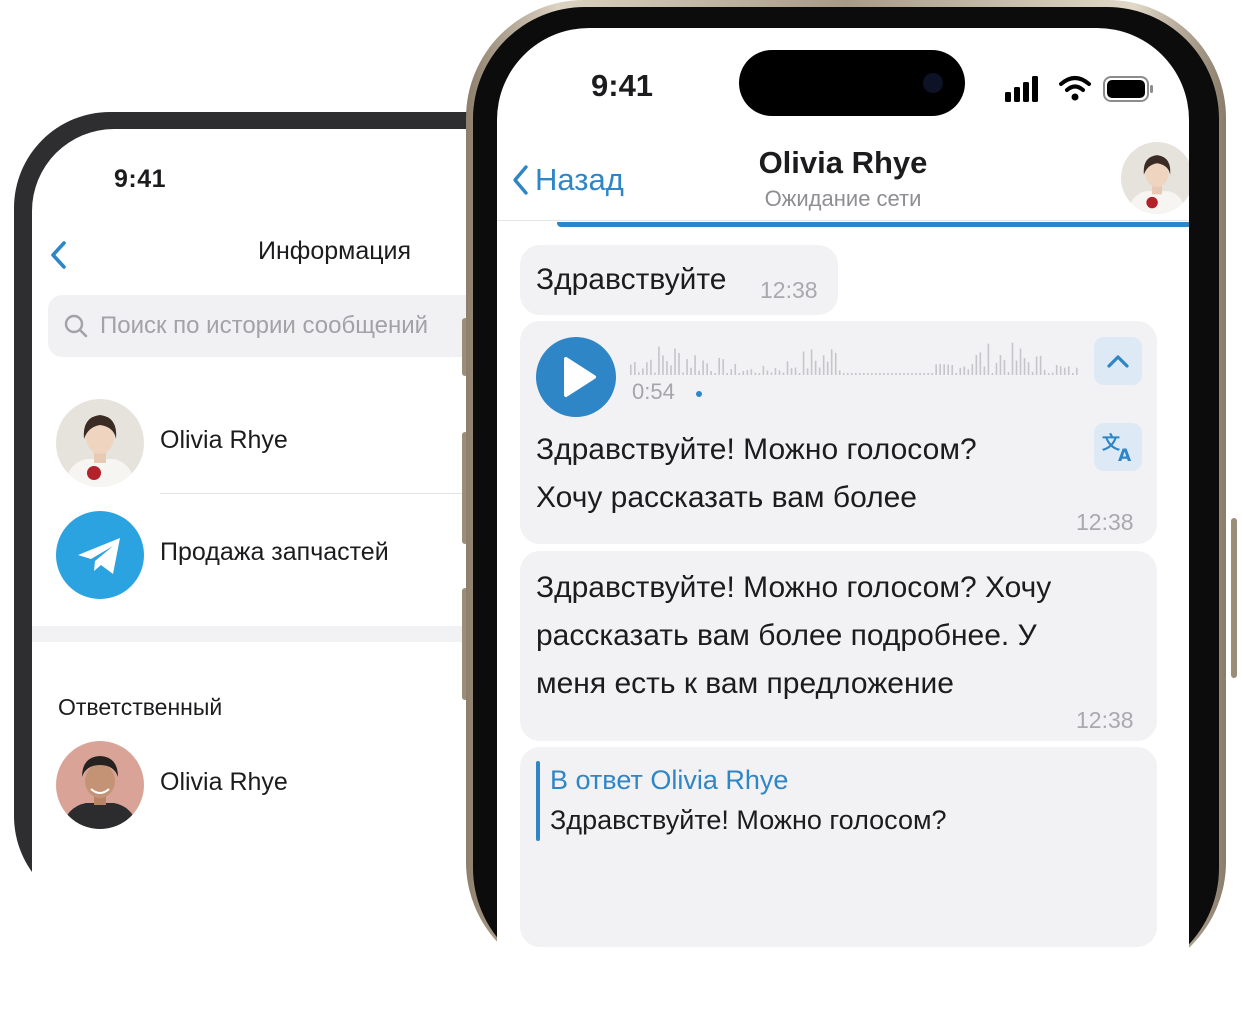 Image resolution: width=1243 pixels, height=1028 pixels. I want to click on channel-name: Продажа запчастей, so click(274, 552).